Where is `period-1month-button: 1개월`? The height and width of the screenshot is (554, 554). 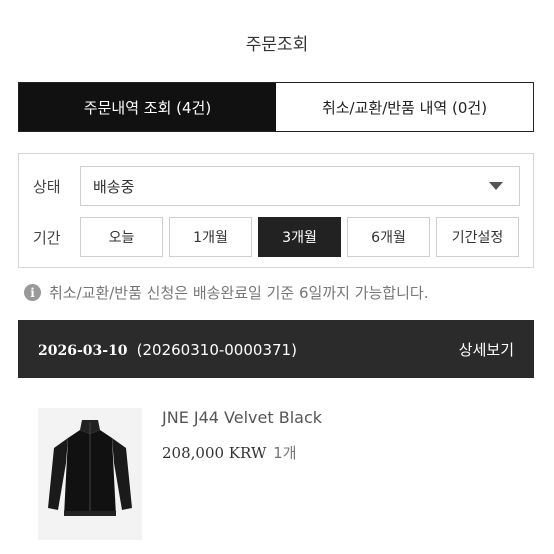 period-1month-button: 1개월 is located at coordinates (210, 237).